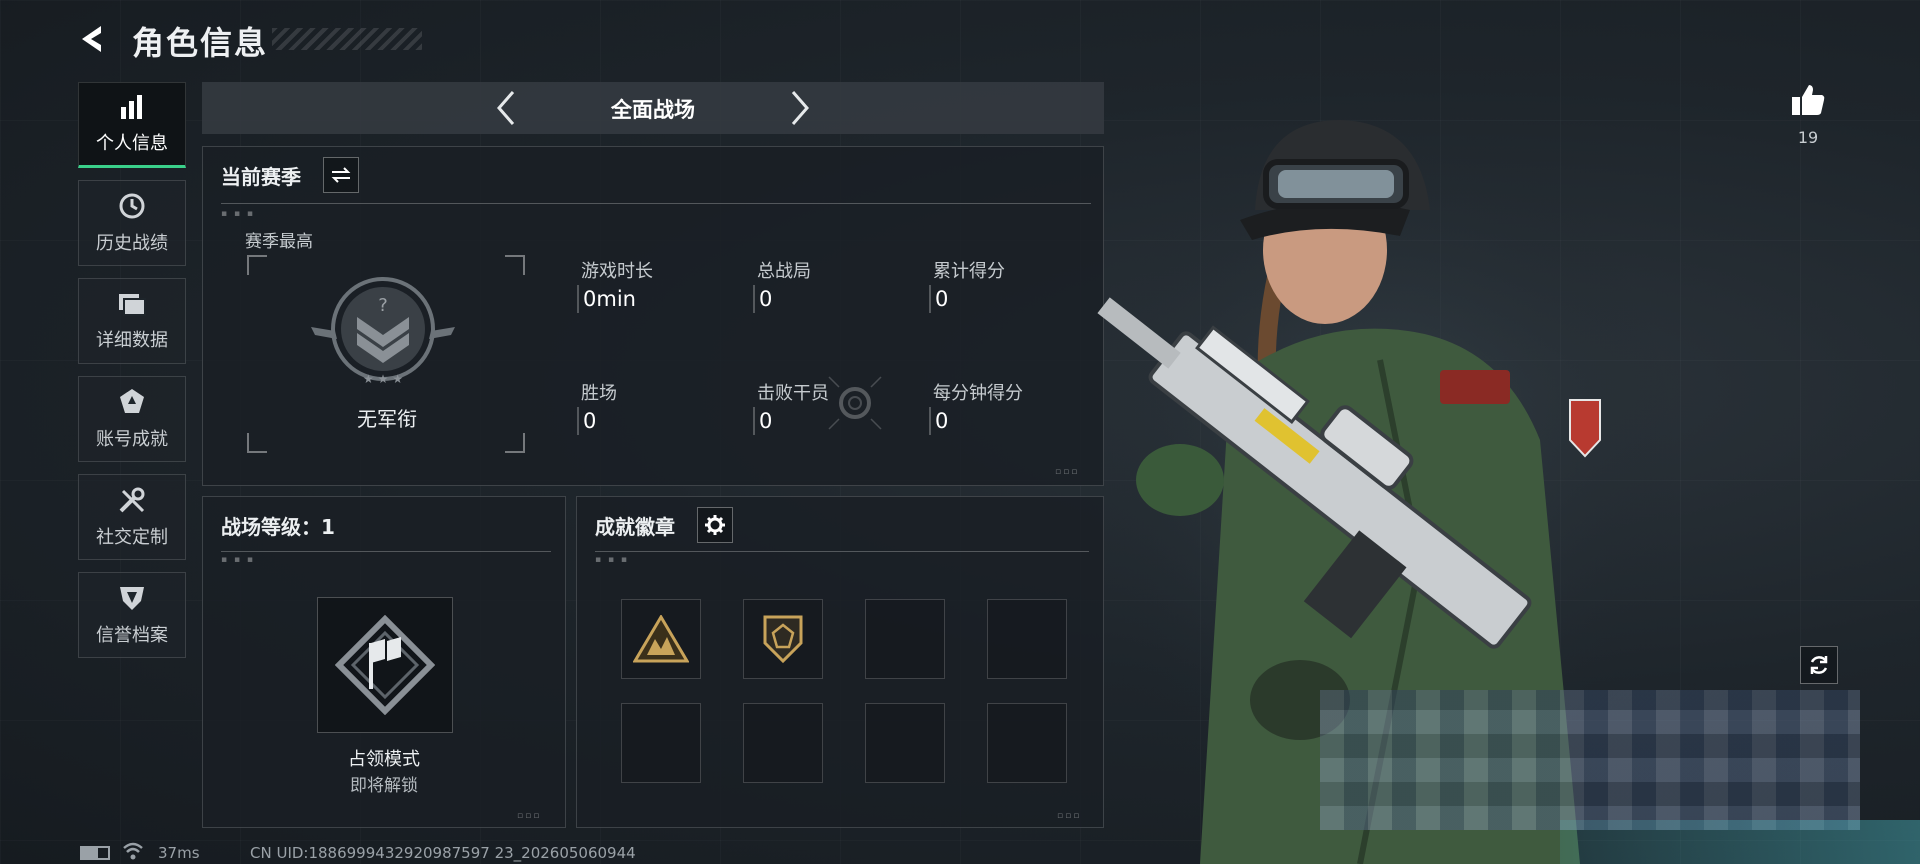 This screenshot has height=864, width=1920. I want to click on stat-label: 胜场, so click(599, 393).